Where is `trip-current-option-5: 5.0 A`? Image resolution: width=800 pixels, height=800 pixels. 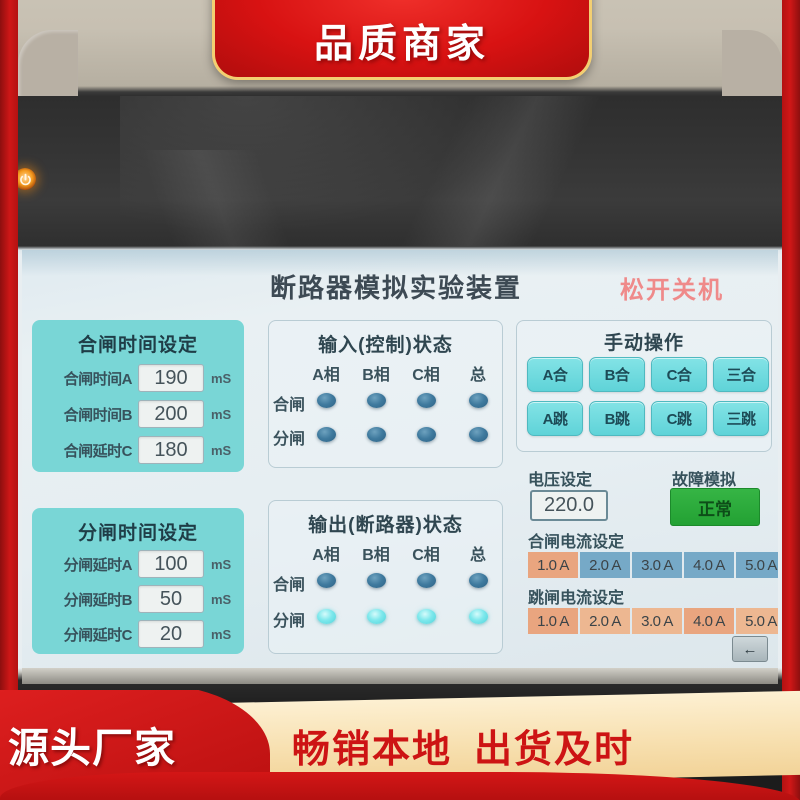 trip-current-option-5: 5.0 A is located at coordinates (757, 621).